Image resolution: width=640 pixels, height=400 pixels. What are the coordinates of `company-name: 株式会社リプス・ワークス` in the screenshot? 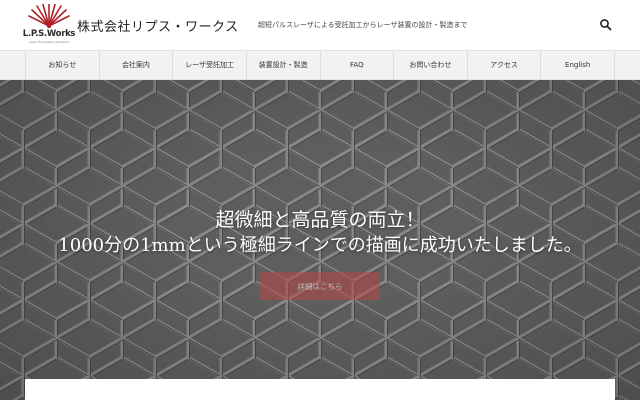 It's located at (158, 25).